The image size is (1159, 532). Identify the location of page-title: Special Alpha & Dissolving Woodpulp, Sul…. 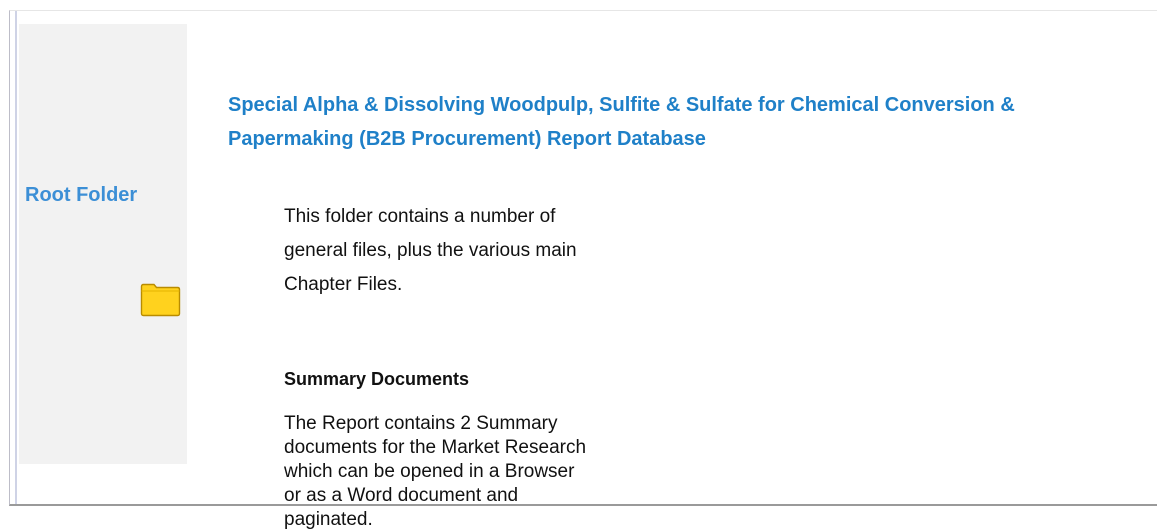
(621, 122).